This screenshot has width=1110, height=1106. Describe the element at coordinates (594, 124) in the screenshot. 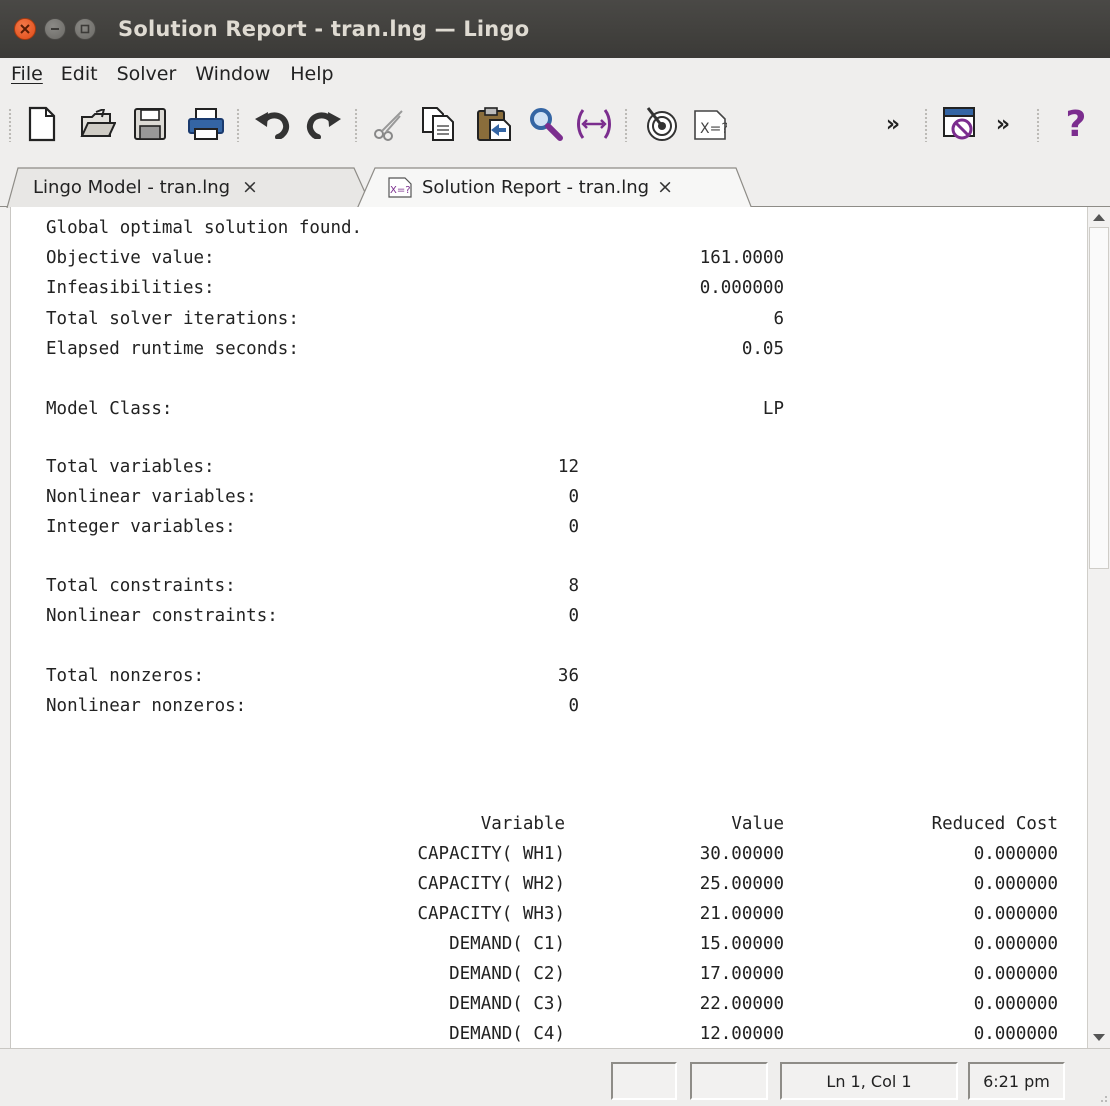

I see `match-parenthesis-icon` at that location.